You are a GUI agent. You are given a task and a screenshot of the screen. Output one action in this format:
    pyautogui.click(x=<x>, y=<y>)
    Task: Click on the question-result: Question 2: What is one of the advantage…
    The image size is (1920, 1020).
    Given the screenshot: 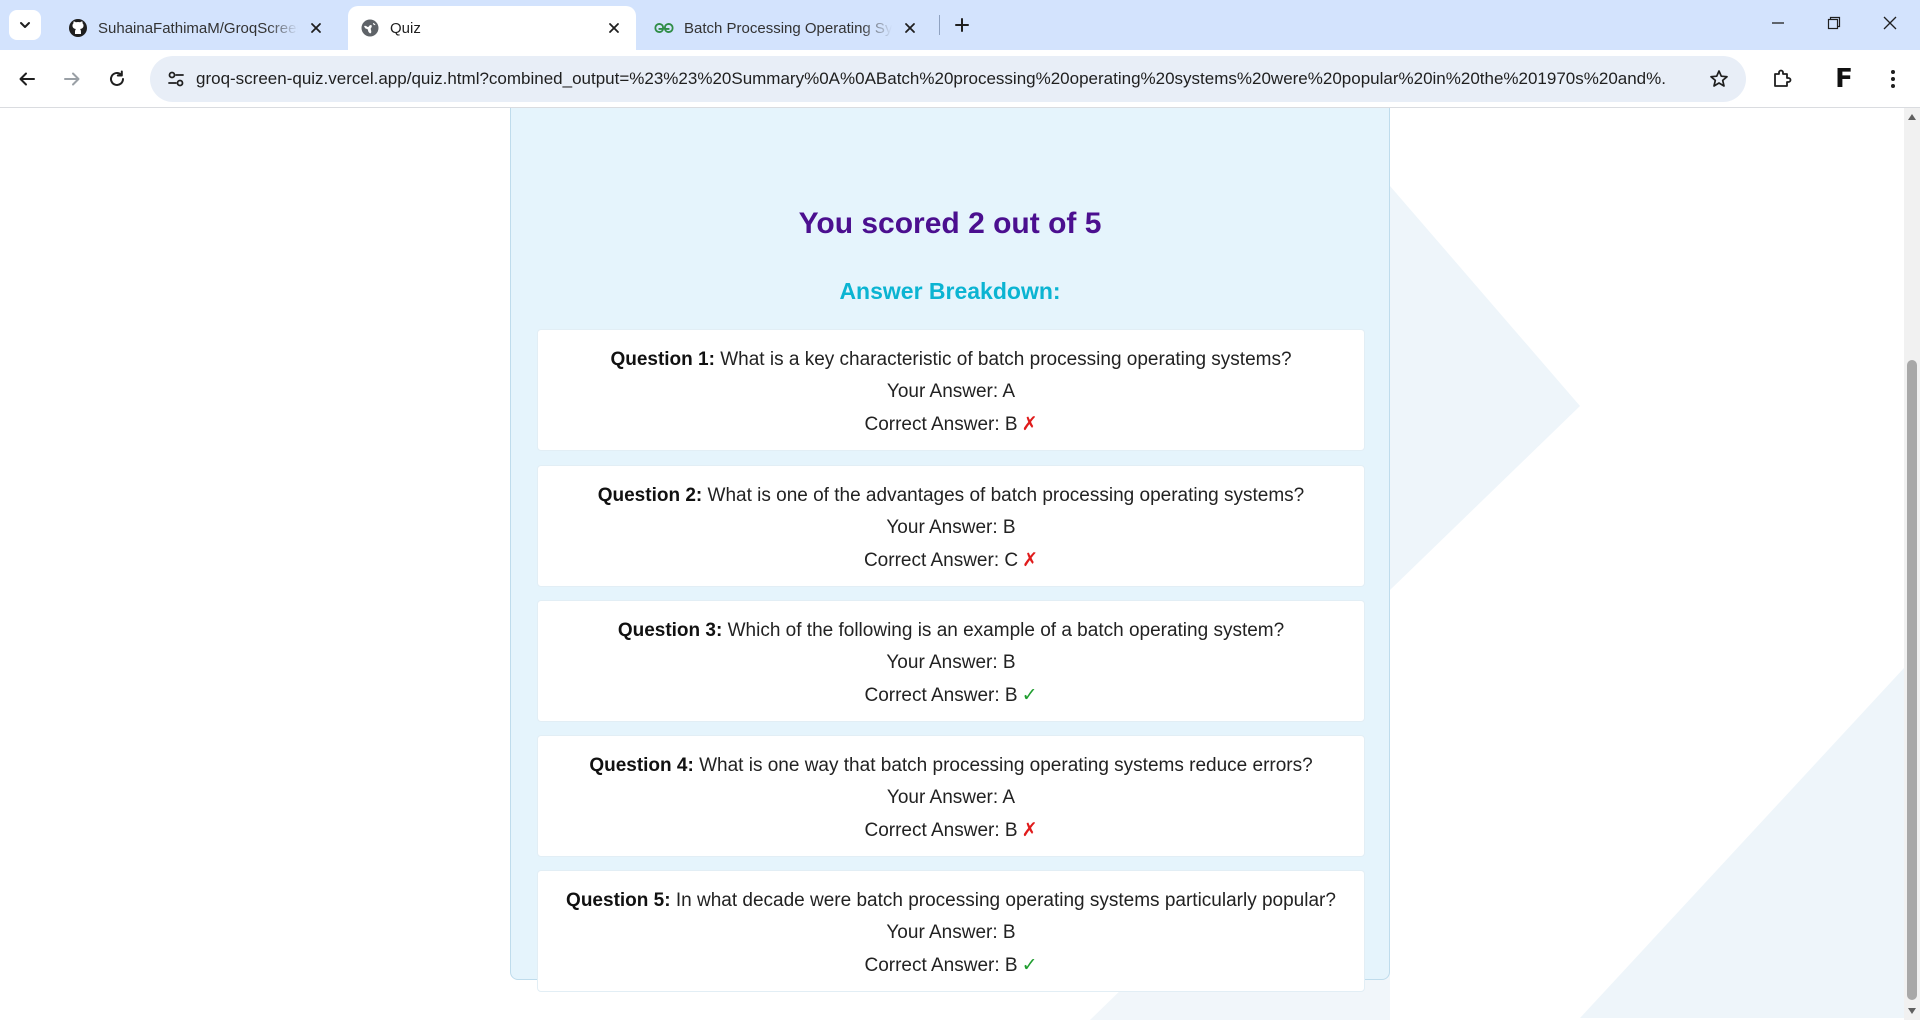 What is the action you would take?
    pyautogui.click(x=951, y=526)
    